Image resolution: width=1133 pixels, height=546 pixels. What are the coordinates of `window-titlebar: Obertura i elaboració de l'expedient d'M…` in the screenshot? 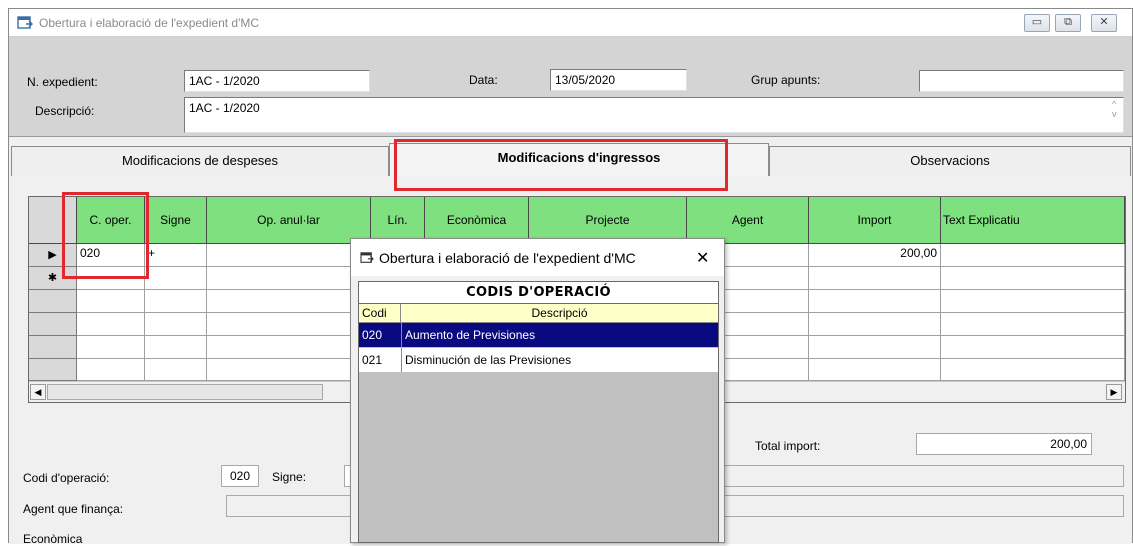 It's located at (570, 23).